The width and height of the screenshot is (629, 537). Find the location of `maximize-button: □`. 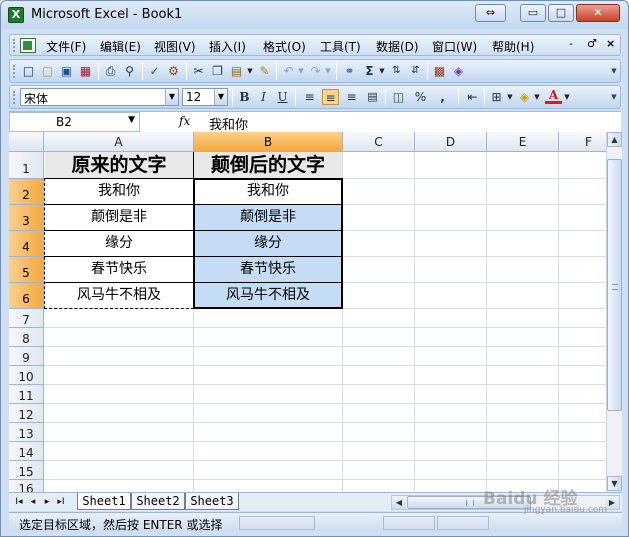

maximize-button: □ is located at coordinates (561, 13).